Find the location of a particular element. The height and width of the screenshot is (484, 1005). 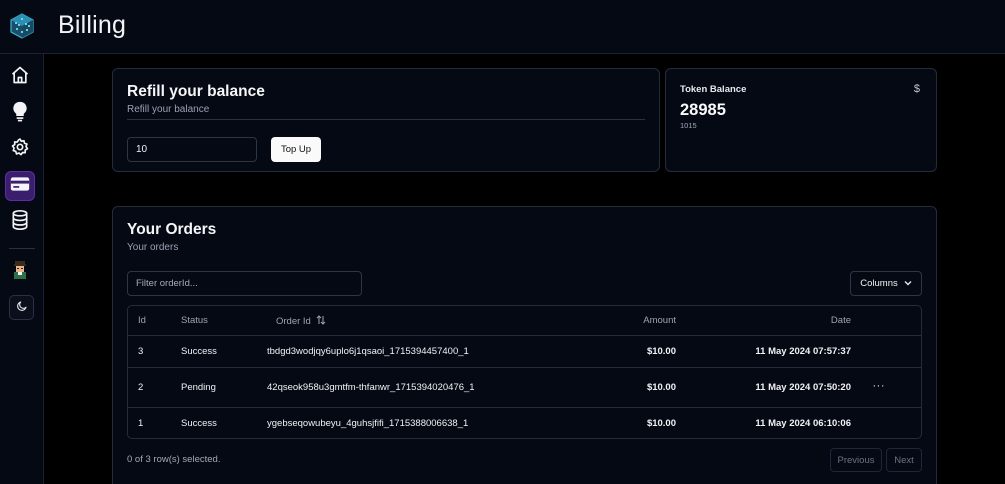

sidebar-item-billing is located at coordinates (20, 186).